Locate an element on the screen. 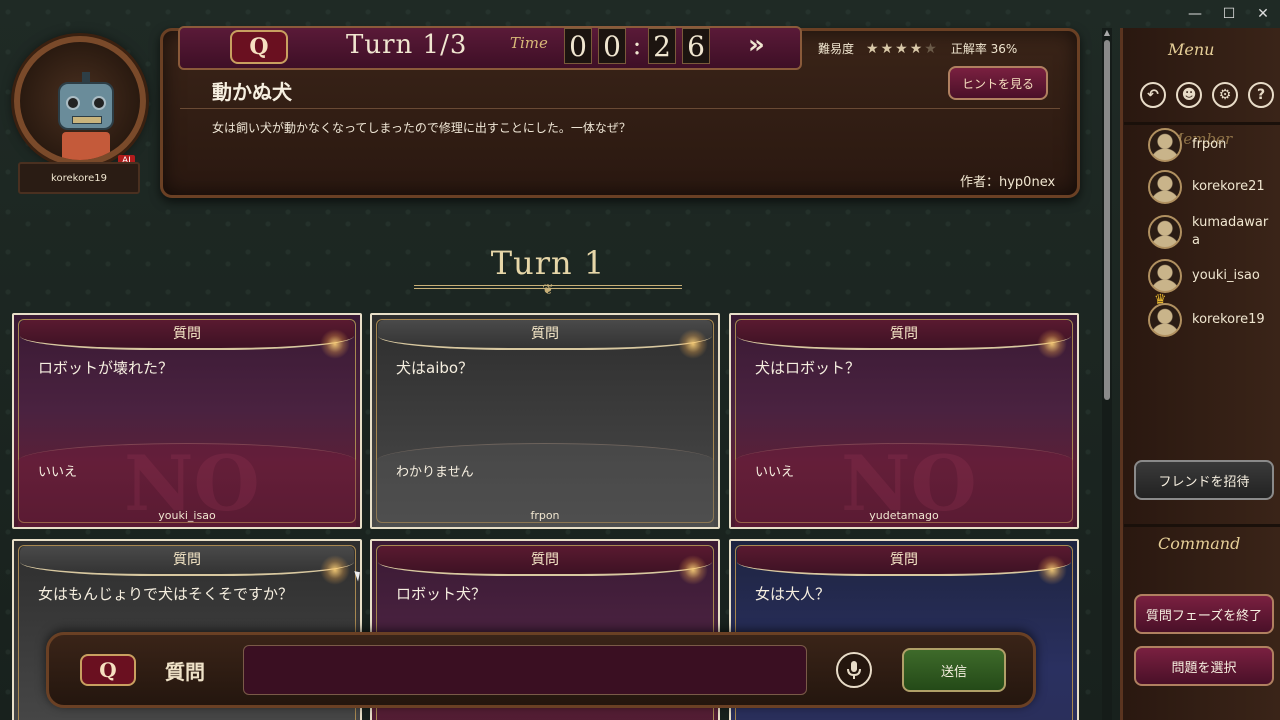  player-name: korekore19 is located at coordinates (79, 178).